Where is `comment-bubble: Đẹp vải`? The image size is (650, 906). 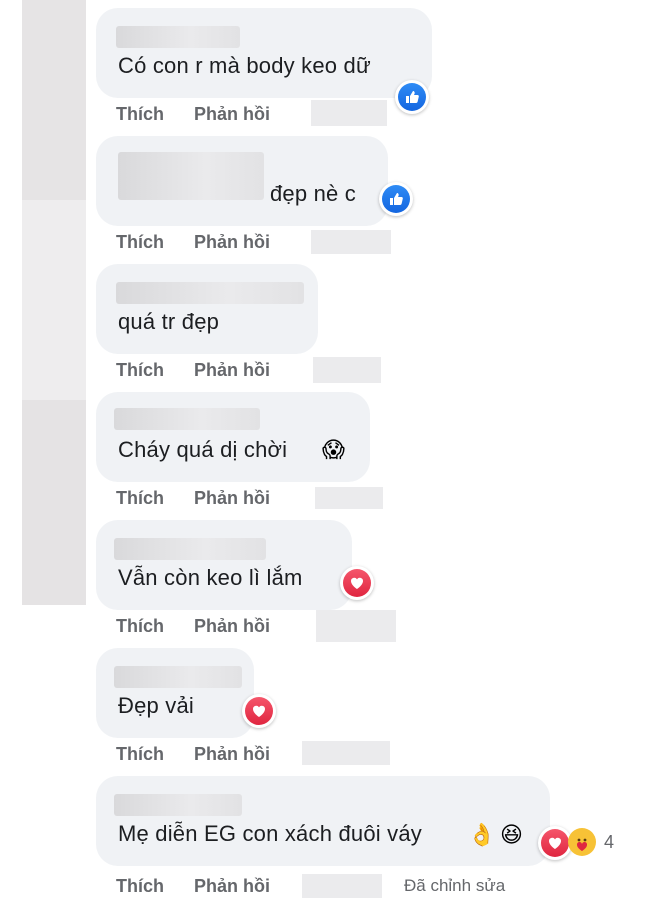 comment-bubble: Đẹp vải is located at coordinates (175, 693).